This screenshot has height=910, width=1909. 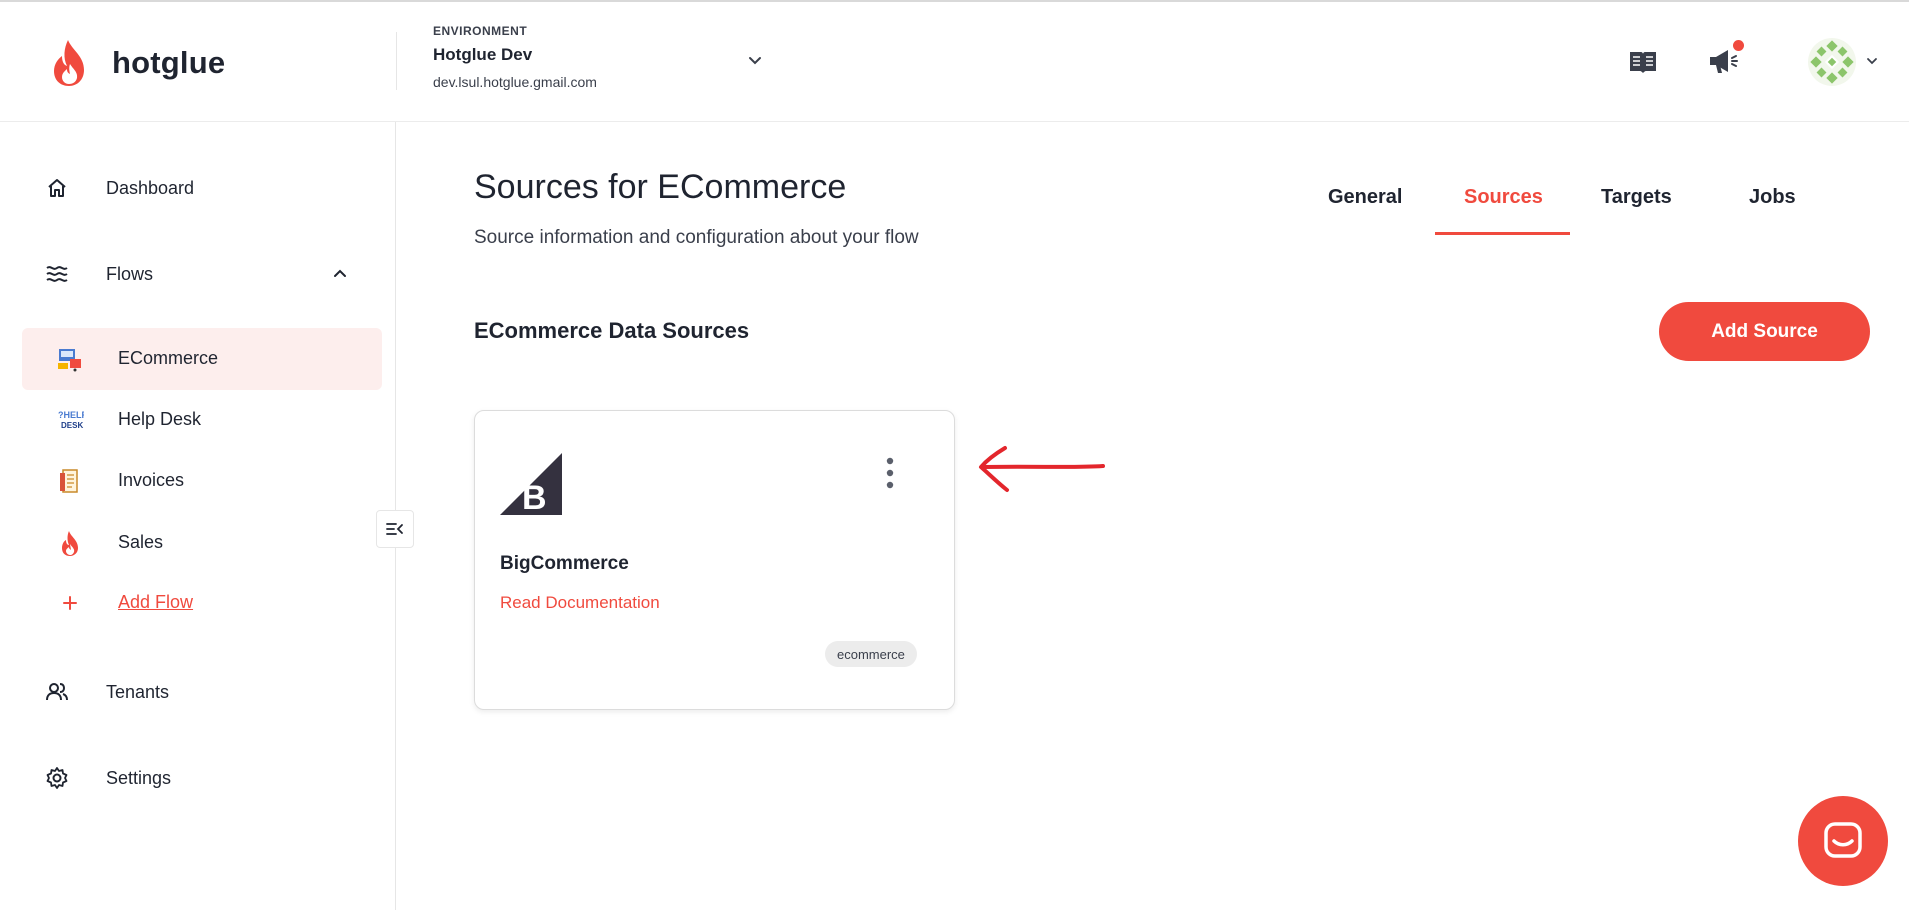 I want to click on more-vertical-icon, so click(x=890, y=474).